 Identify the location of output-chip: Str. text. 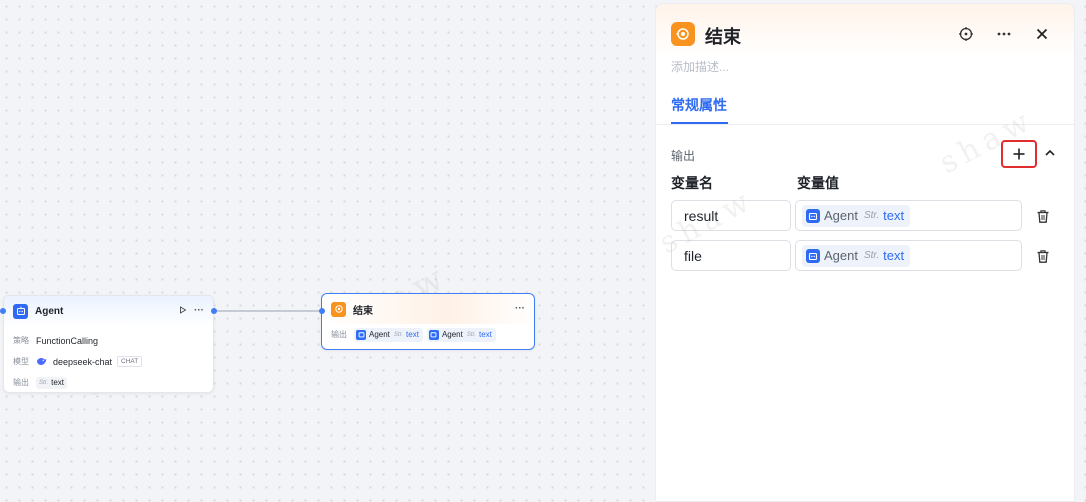
(52, 382).